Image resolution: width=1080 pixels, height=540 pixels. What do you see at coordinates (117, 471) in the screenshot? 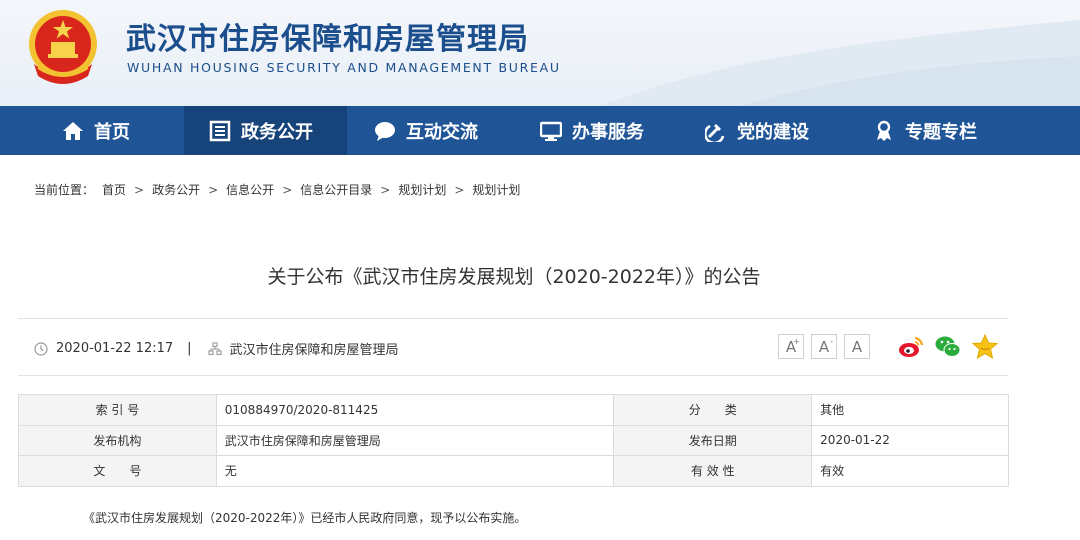
I see `table-label: 文 号` at bounding box center [117, 471].